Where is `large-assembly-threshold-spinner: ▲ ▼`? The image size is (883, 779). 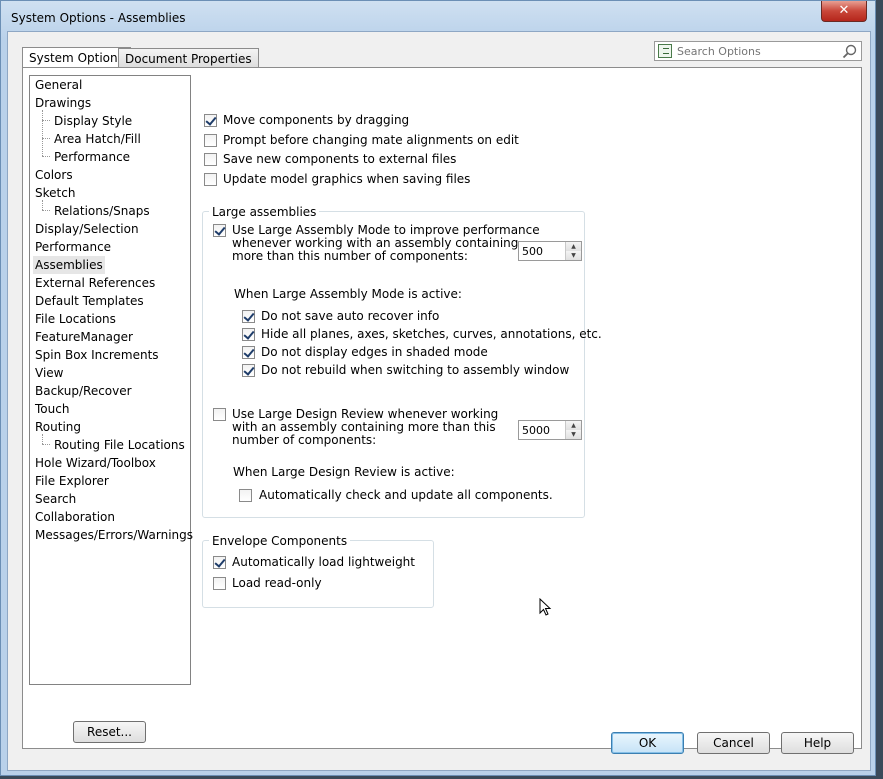 large-assembly-threshold-spinner: ▲ ▼ is located at coordinates (550, 251).